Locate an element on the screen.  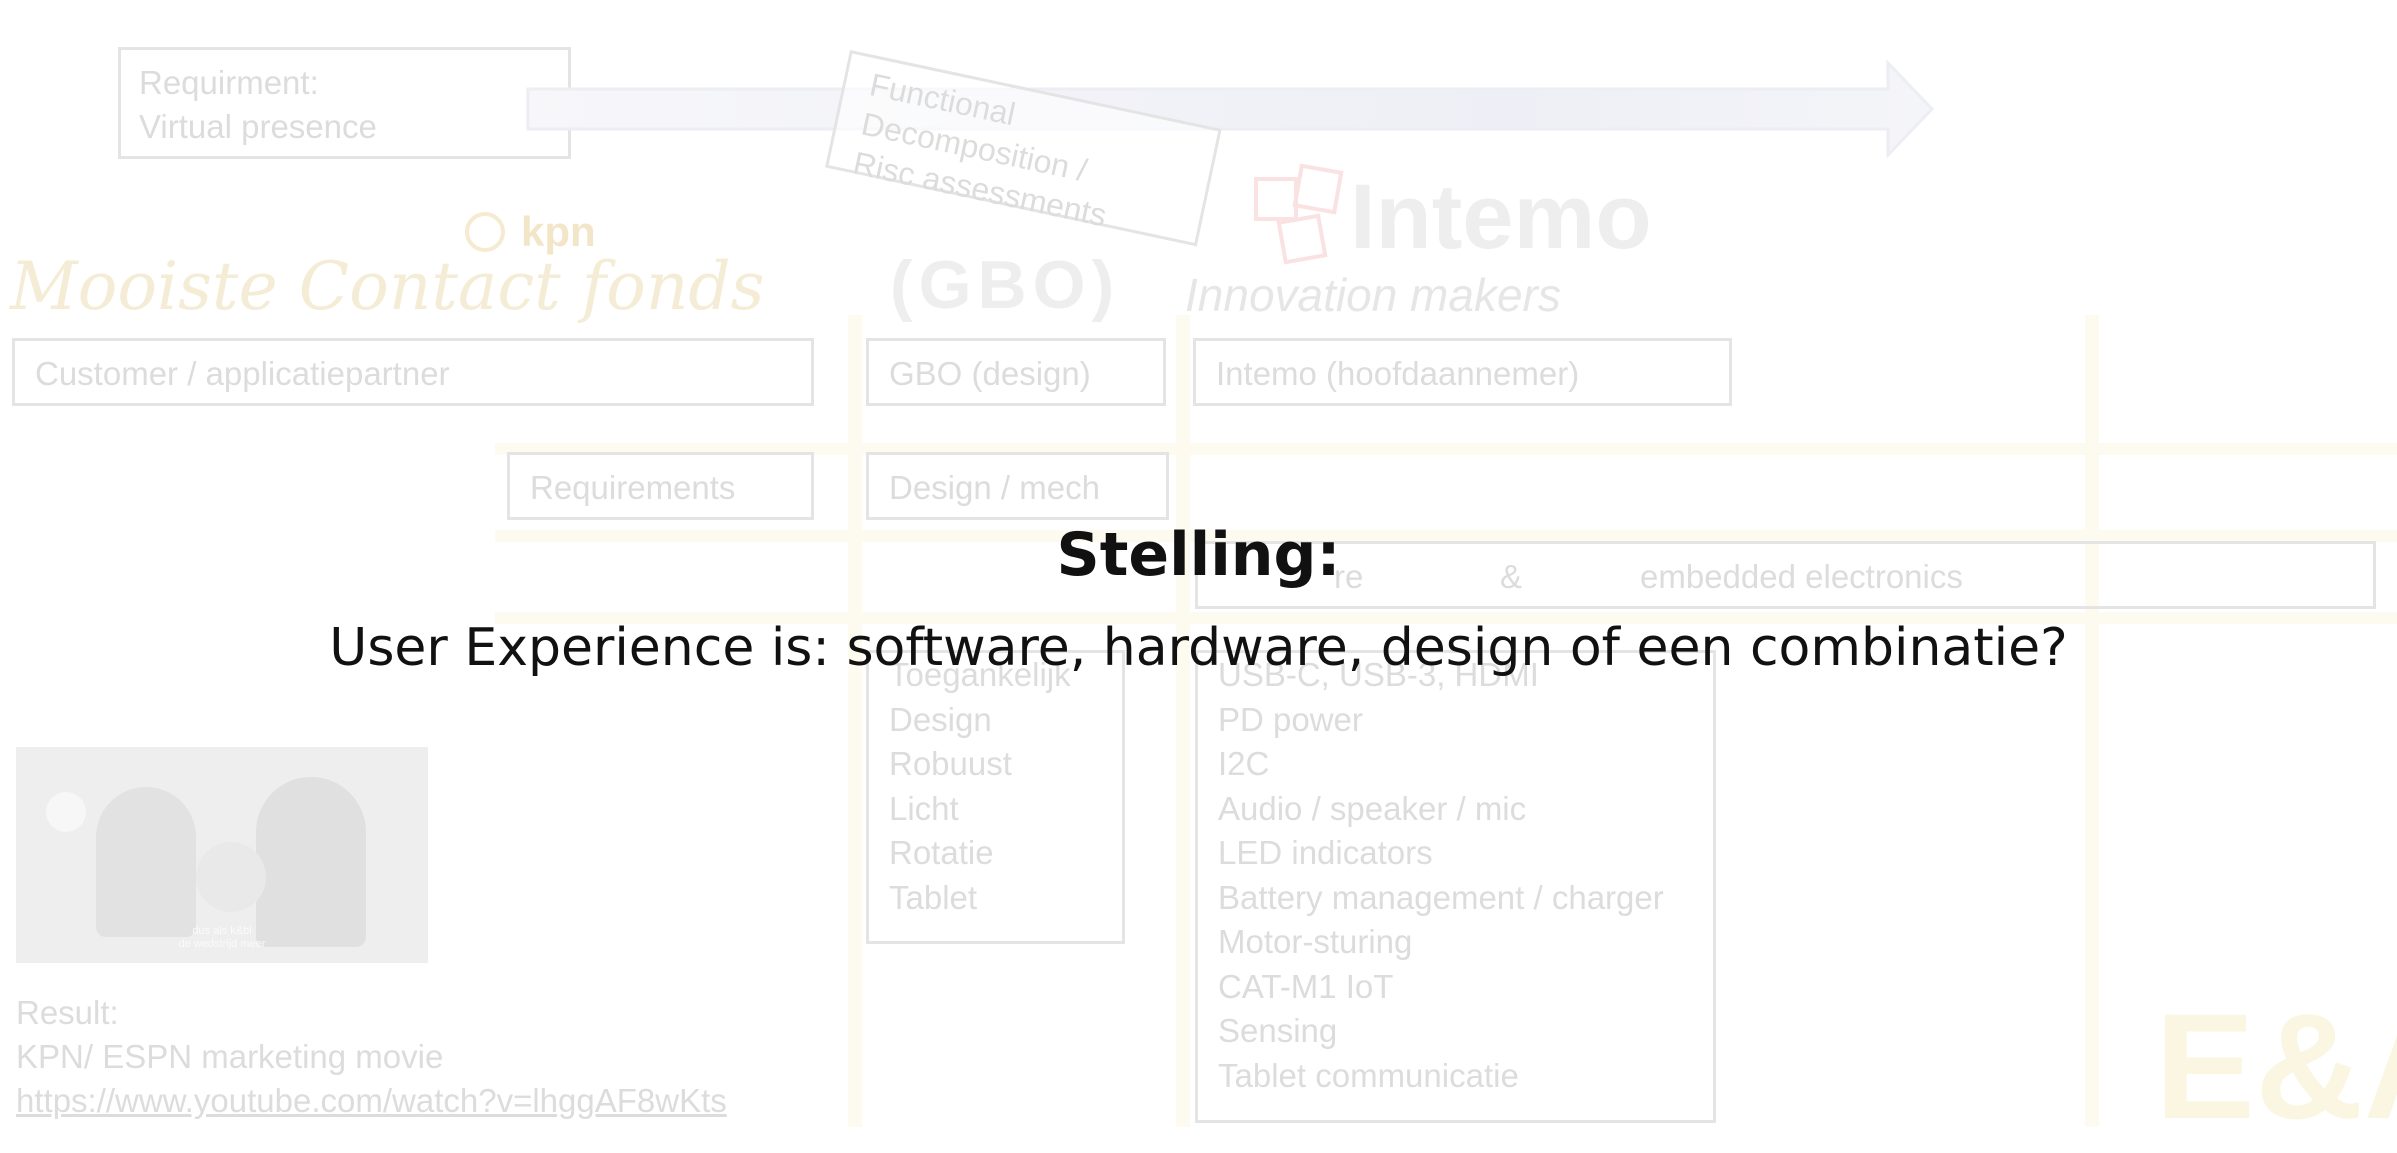
requirement-line-2: Virtual presence is located at coordinates (258, 126).